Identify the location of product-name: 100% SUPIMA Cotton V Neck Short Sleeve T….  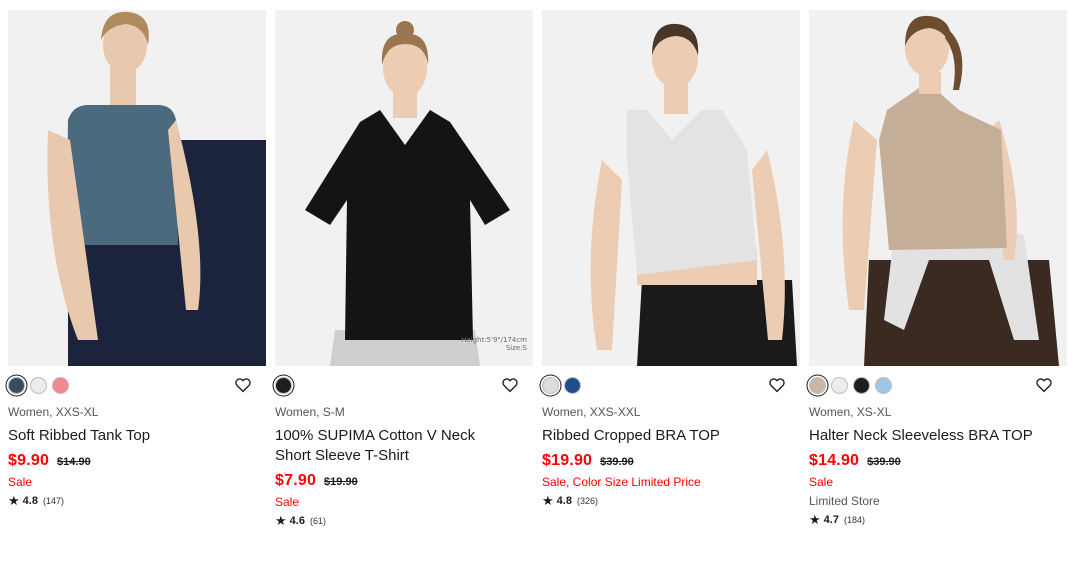
(390, 446).